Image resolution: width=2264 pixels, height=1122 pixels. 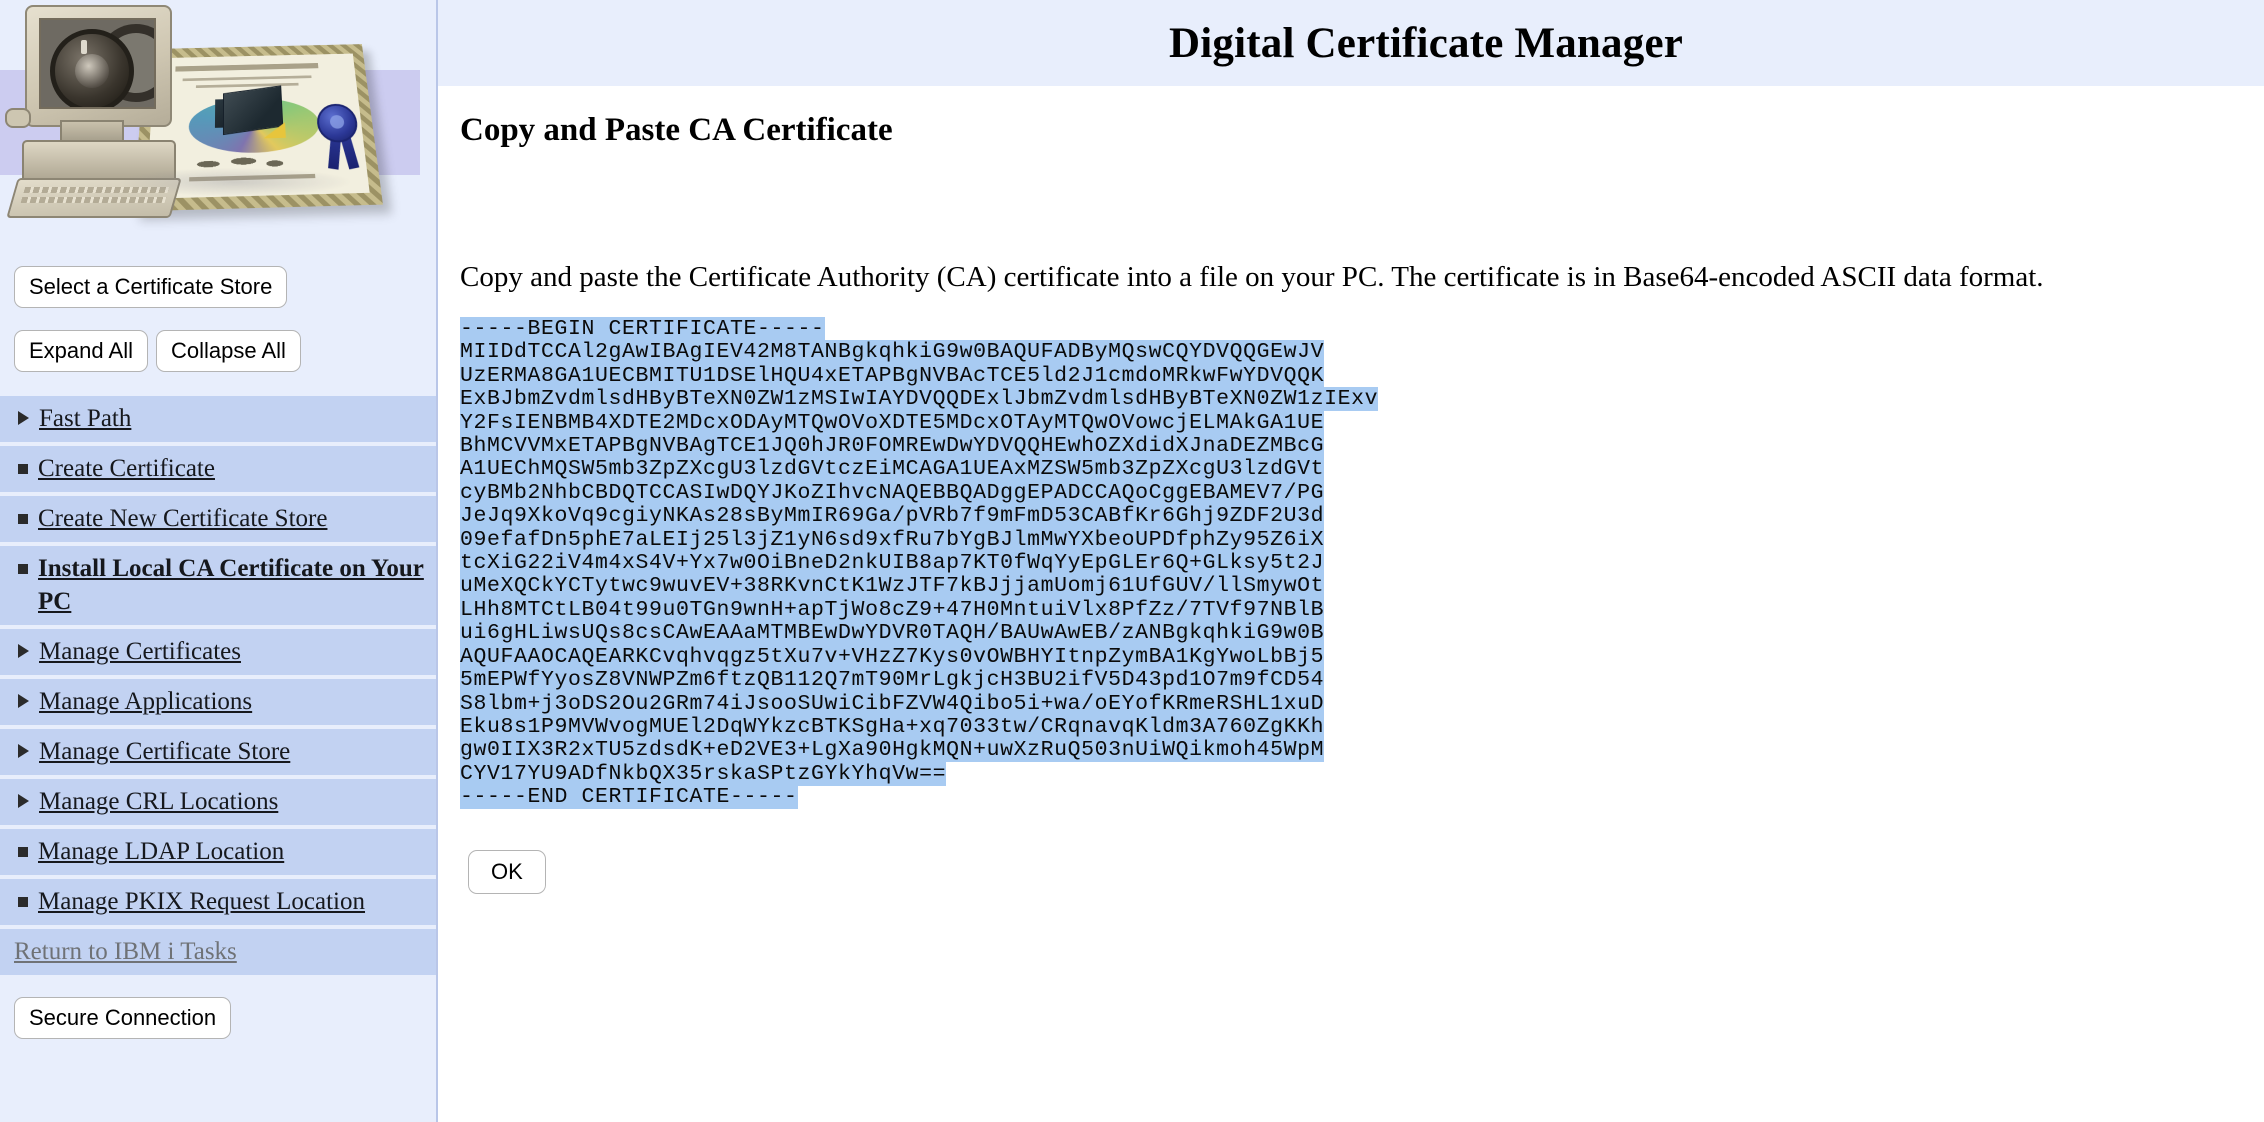 What do you see at coordinates (126, 468) in the screenshot?
I see `sidebar-item-label: Create Certificate` at bounding box center [126, 468].